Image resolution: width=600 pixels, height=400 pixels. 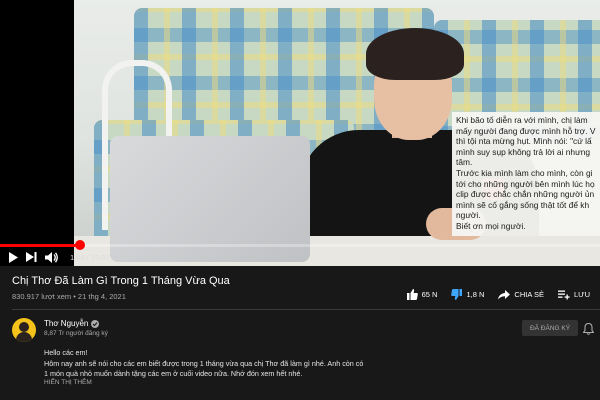 What do you see at coordinates (491, 225) in the screenshot?
I see `caption-line: Biết ơn mọi người.` at bounding box center [491, 225].